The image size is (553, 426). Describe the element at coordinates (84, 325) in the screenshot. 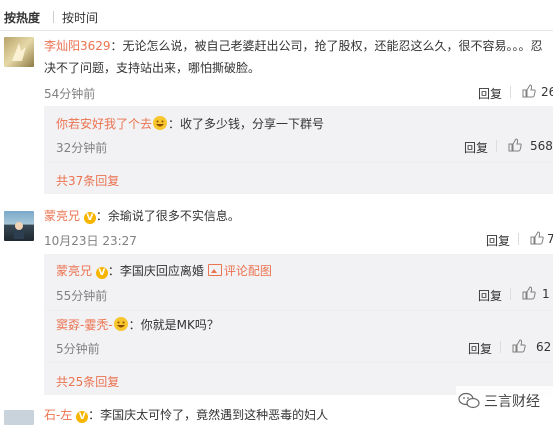

I see `reply-author: 窦孬-霎秃-` at that location.